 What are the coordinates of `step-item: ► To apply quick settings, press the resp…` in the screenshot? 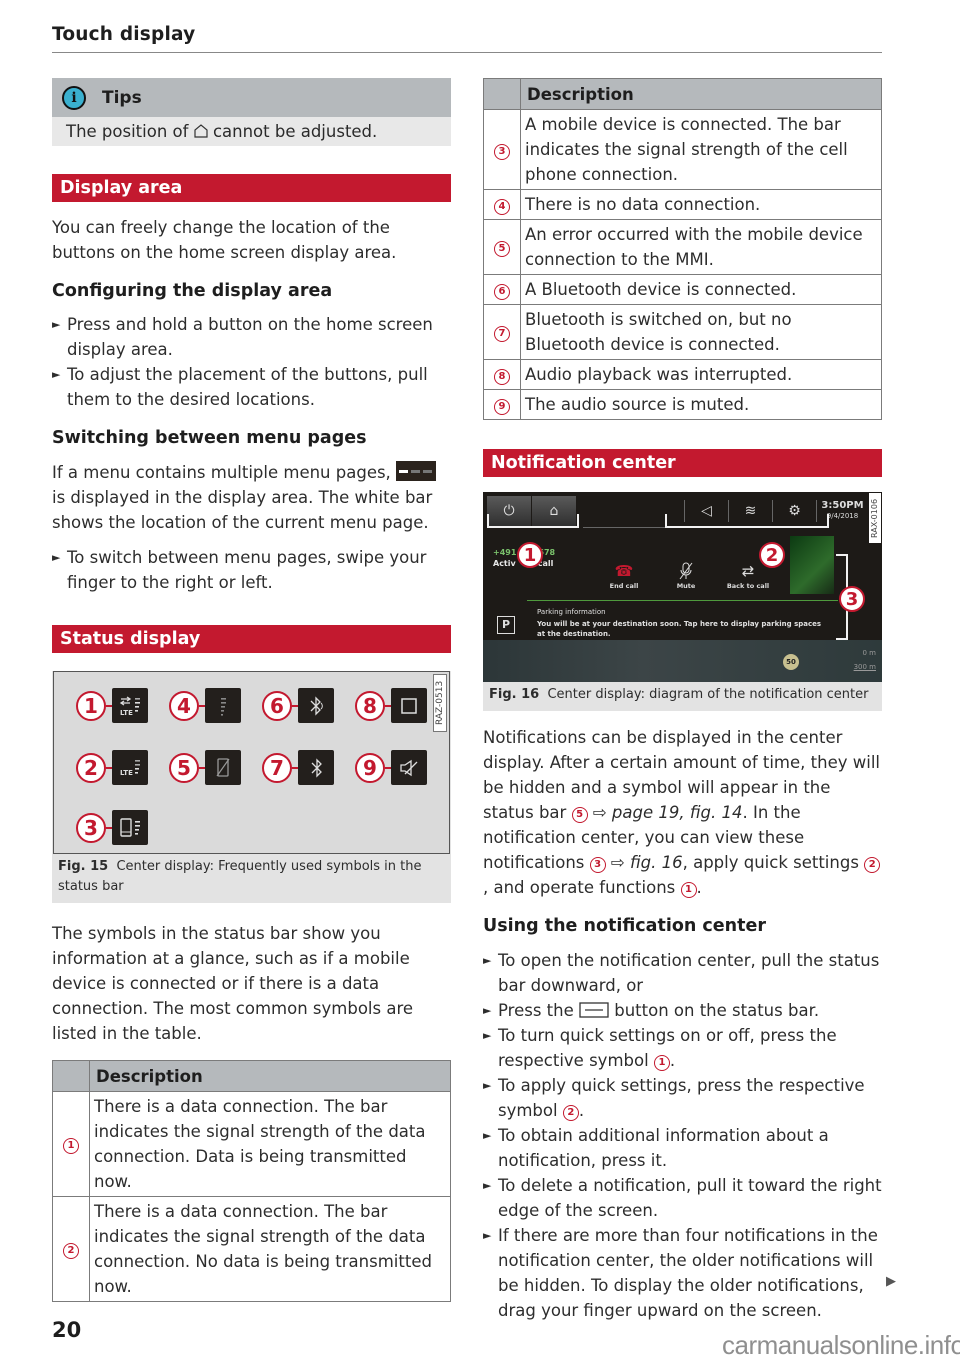 It's located at (674, 1098).